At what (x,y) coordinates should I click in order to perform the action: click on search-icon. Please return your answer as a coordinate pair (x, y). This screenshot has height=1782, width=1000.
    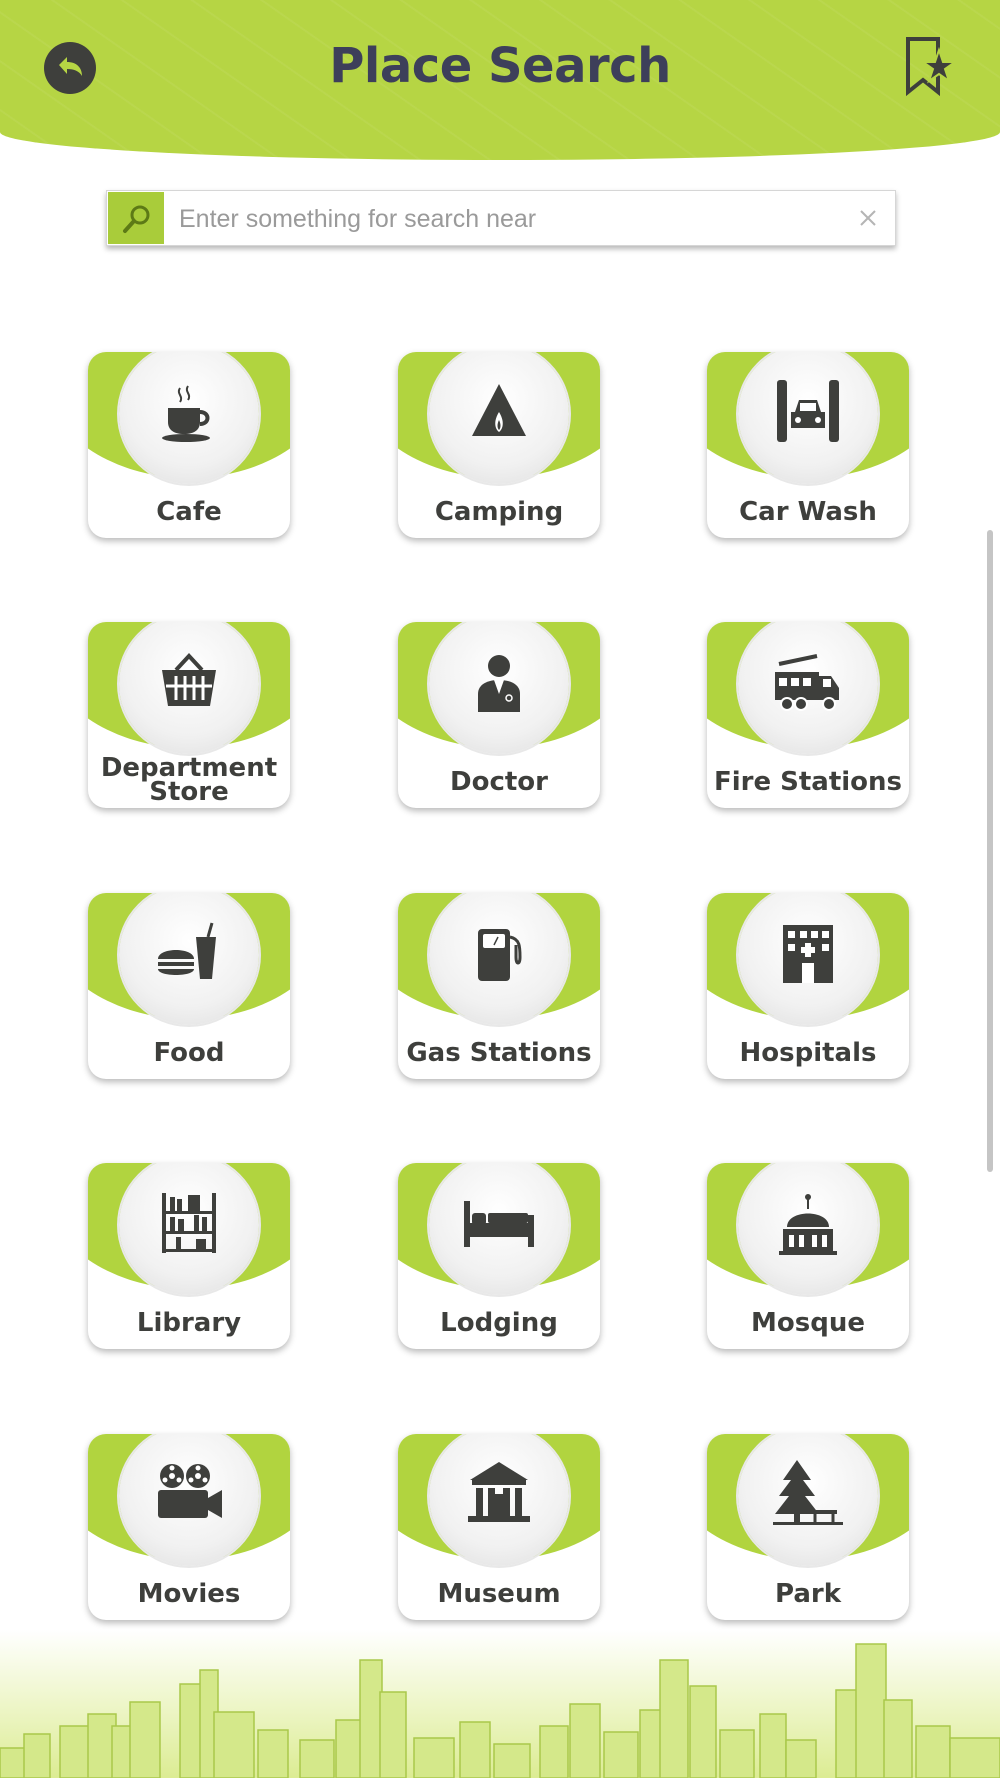
    Looking at the image, I should click on (136, 219).